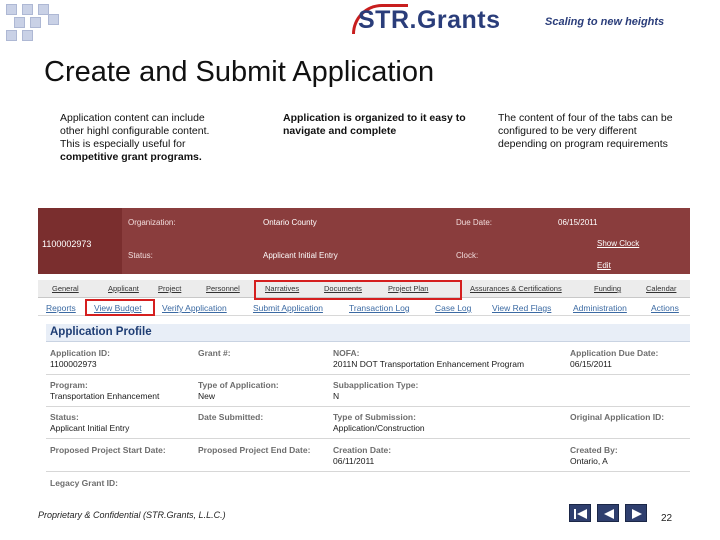 The height and width of the screenshot is (540, 720). Describe the element at coordinates (617, 417) in the screenshot. I see `field-label: Original Application ID:` at that location.